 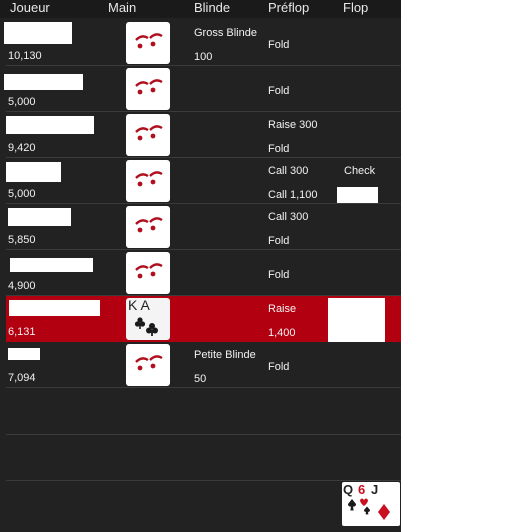 I want to click on player-row: 5,000 Call 300 Call 1,100 Check, so click(x=203, y=181).